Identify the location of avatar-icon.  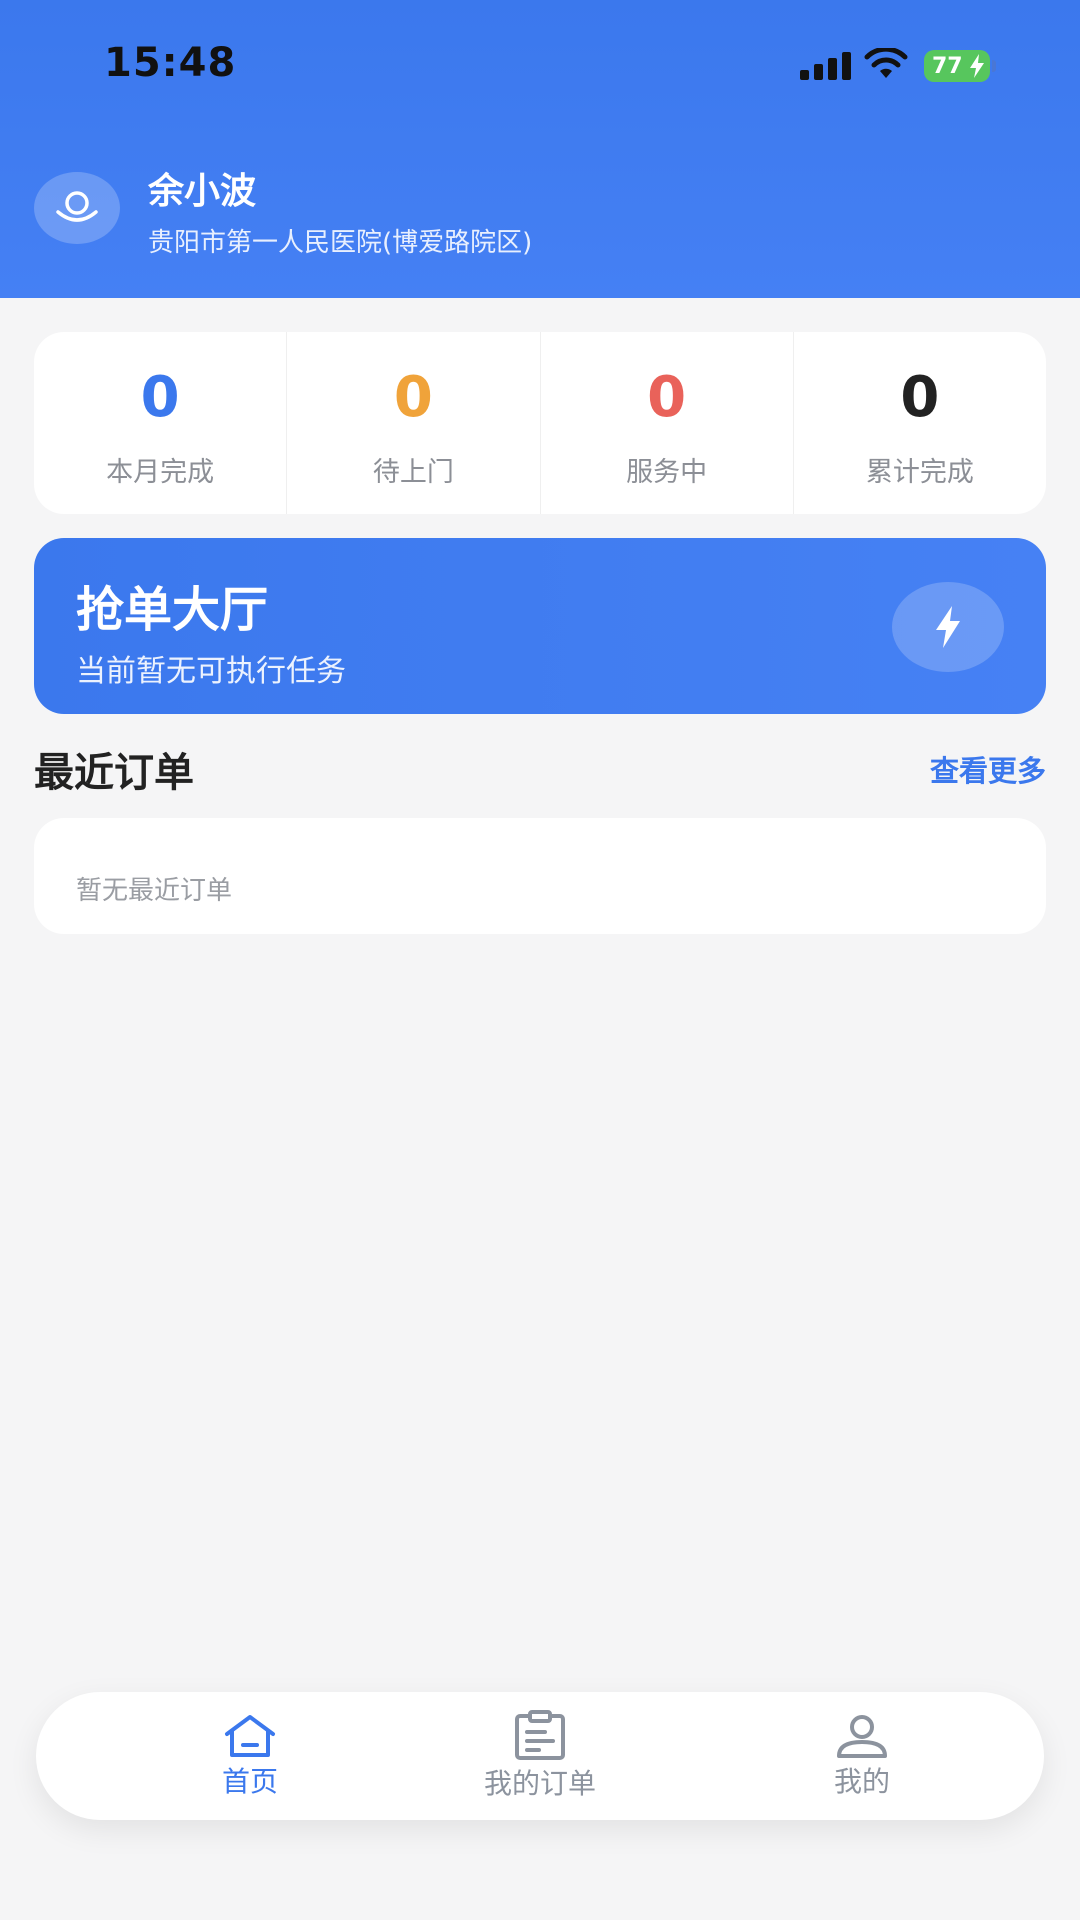
(77, 206).